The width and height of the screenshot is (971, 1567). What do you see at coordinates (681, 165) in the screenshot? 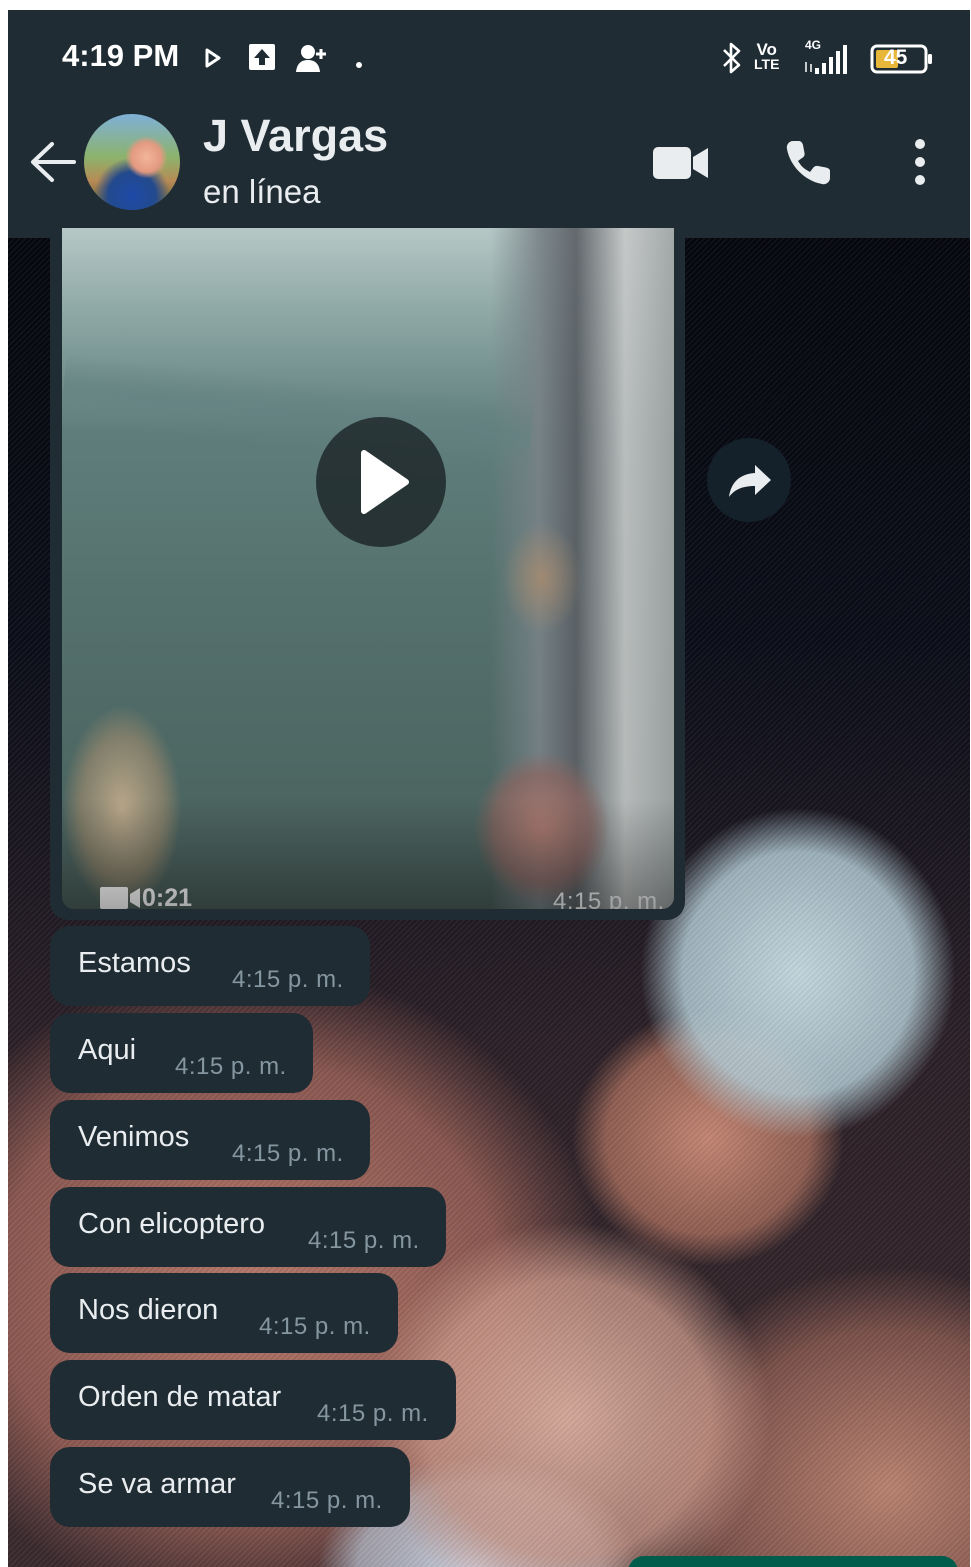
I see `video-call-icon` at bounding box center [681, 165].